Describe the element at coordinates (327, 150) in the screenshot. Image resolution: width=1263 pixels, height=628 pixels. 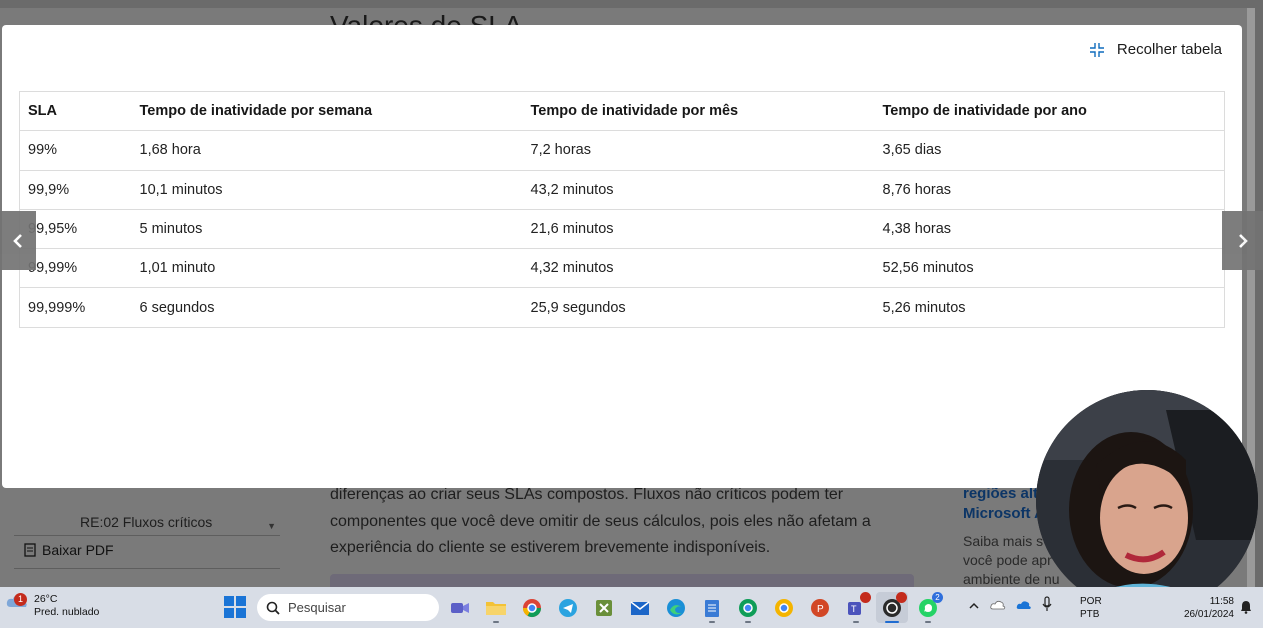
I see `cell-week: 1,68 hora` at that location.